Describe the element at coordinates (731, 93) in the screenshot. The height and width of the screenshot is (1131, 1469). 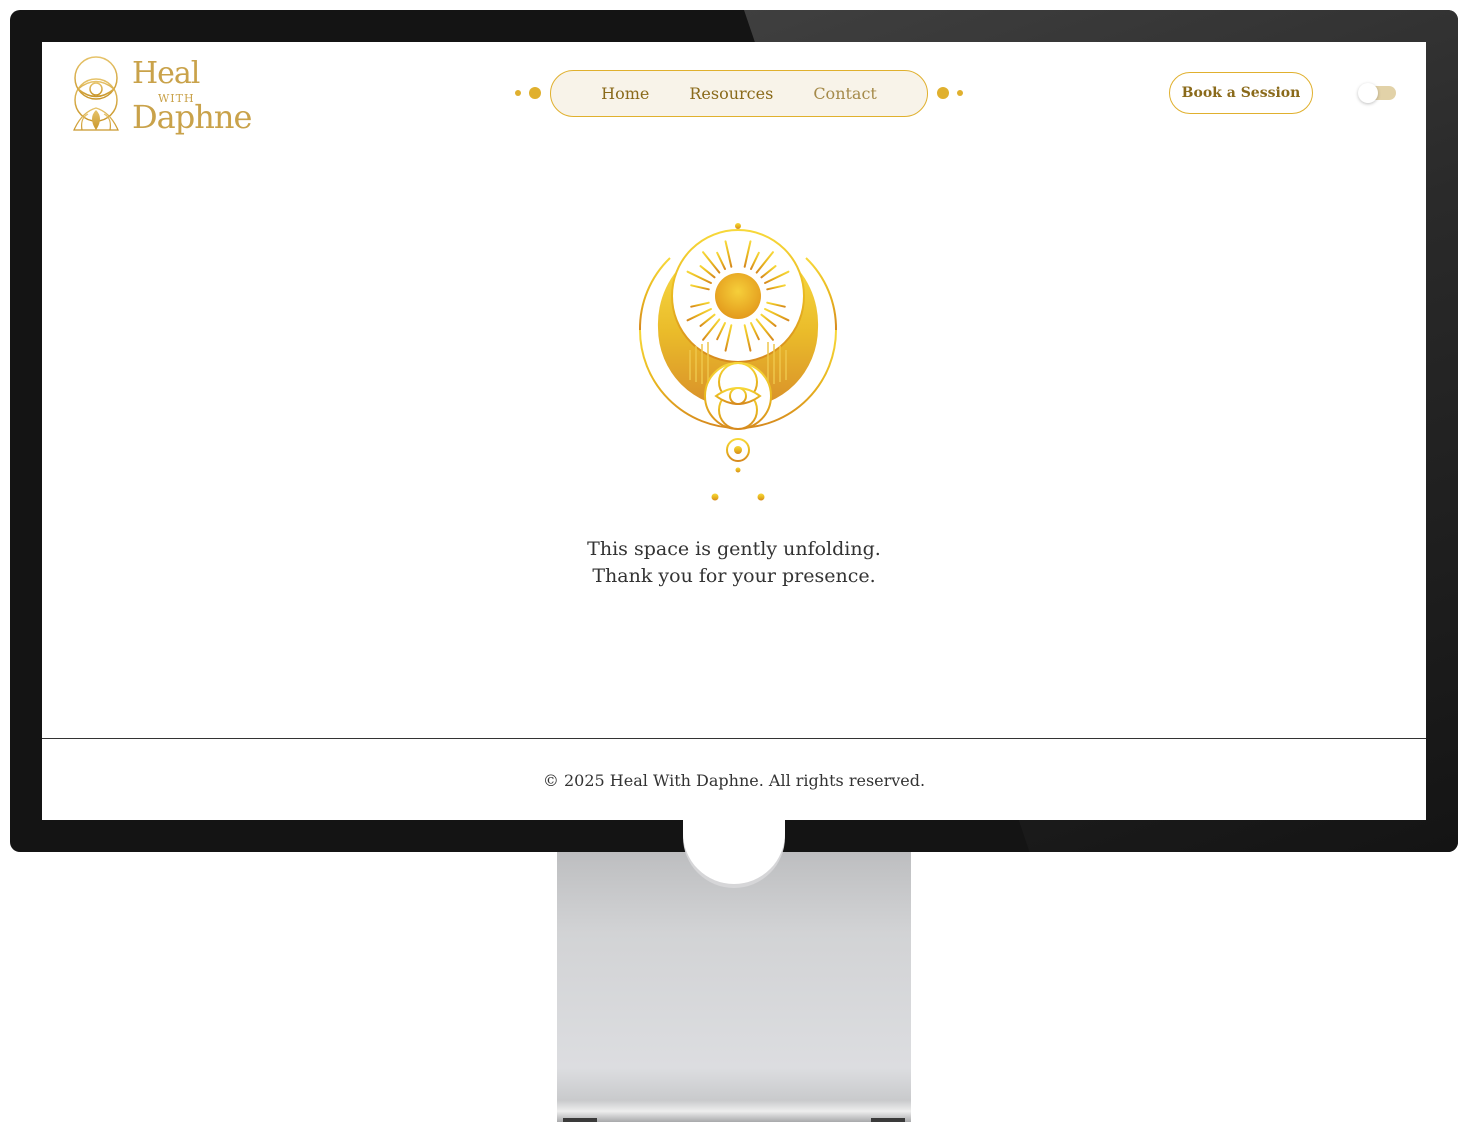
I see `nav-resources: Resources` at that location.